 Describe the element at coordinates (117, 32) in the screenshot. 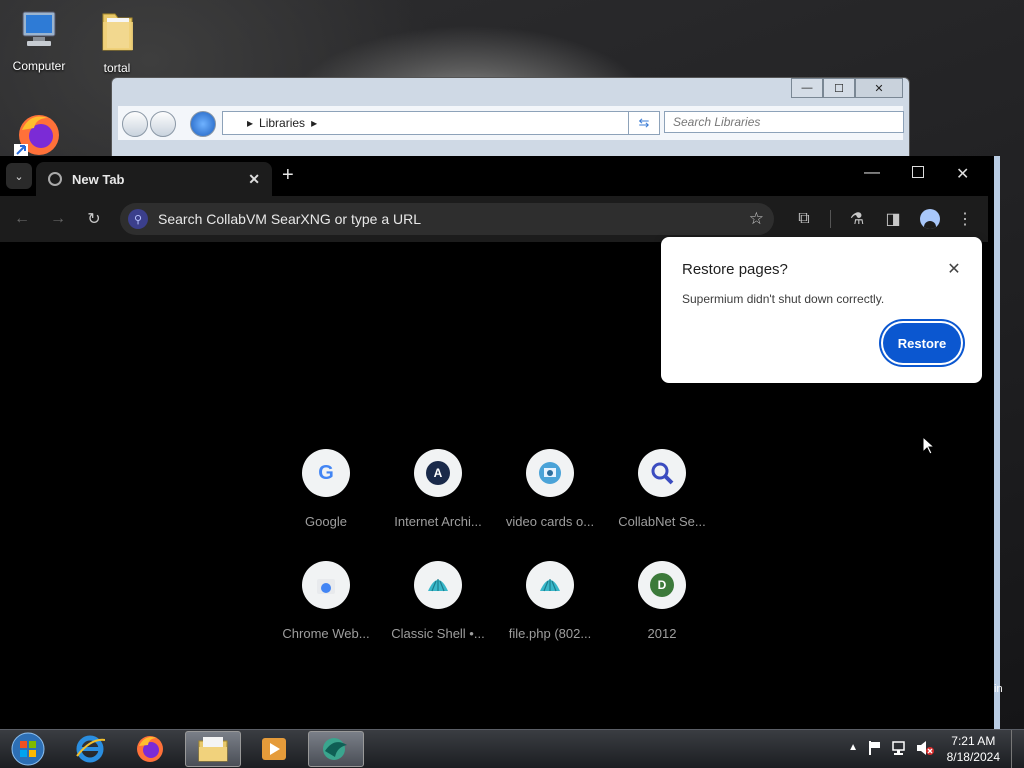

I see `folder-icon` at that location.